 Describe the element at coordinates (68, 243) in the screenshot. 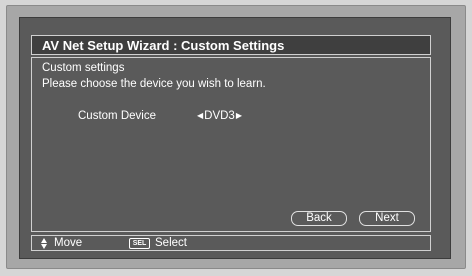

I see `move-hint: Move` at that location.